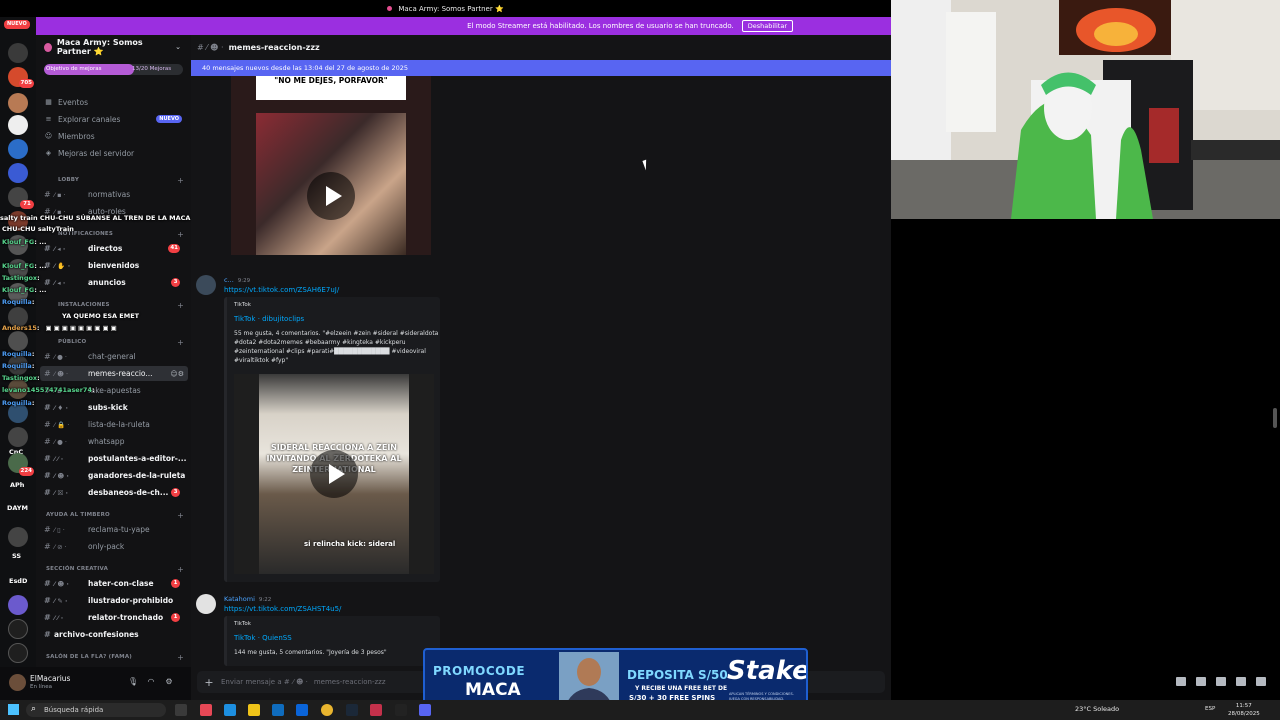 The height and width of the screenshot is (720, 1280). What do you see at coordinates (114, 617) in the screenshot?
I see `channel-relator-tronchado: # ⁄ ⁄ · relator-tronchado 1` at bounding box center [114, 617].